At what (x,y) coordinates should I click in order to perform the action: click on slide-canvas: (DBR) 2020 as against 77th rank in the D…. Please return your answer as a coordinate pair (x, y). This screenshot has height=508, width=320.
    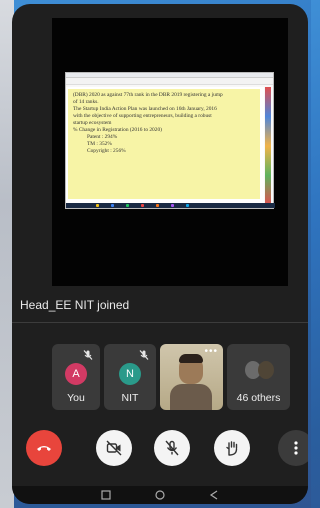
    Looking at the image, I should click on (165, 146).